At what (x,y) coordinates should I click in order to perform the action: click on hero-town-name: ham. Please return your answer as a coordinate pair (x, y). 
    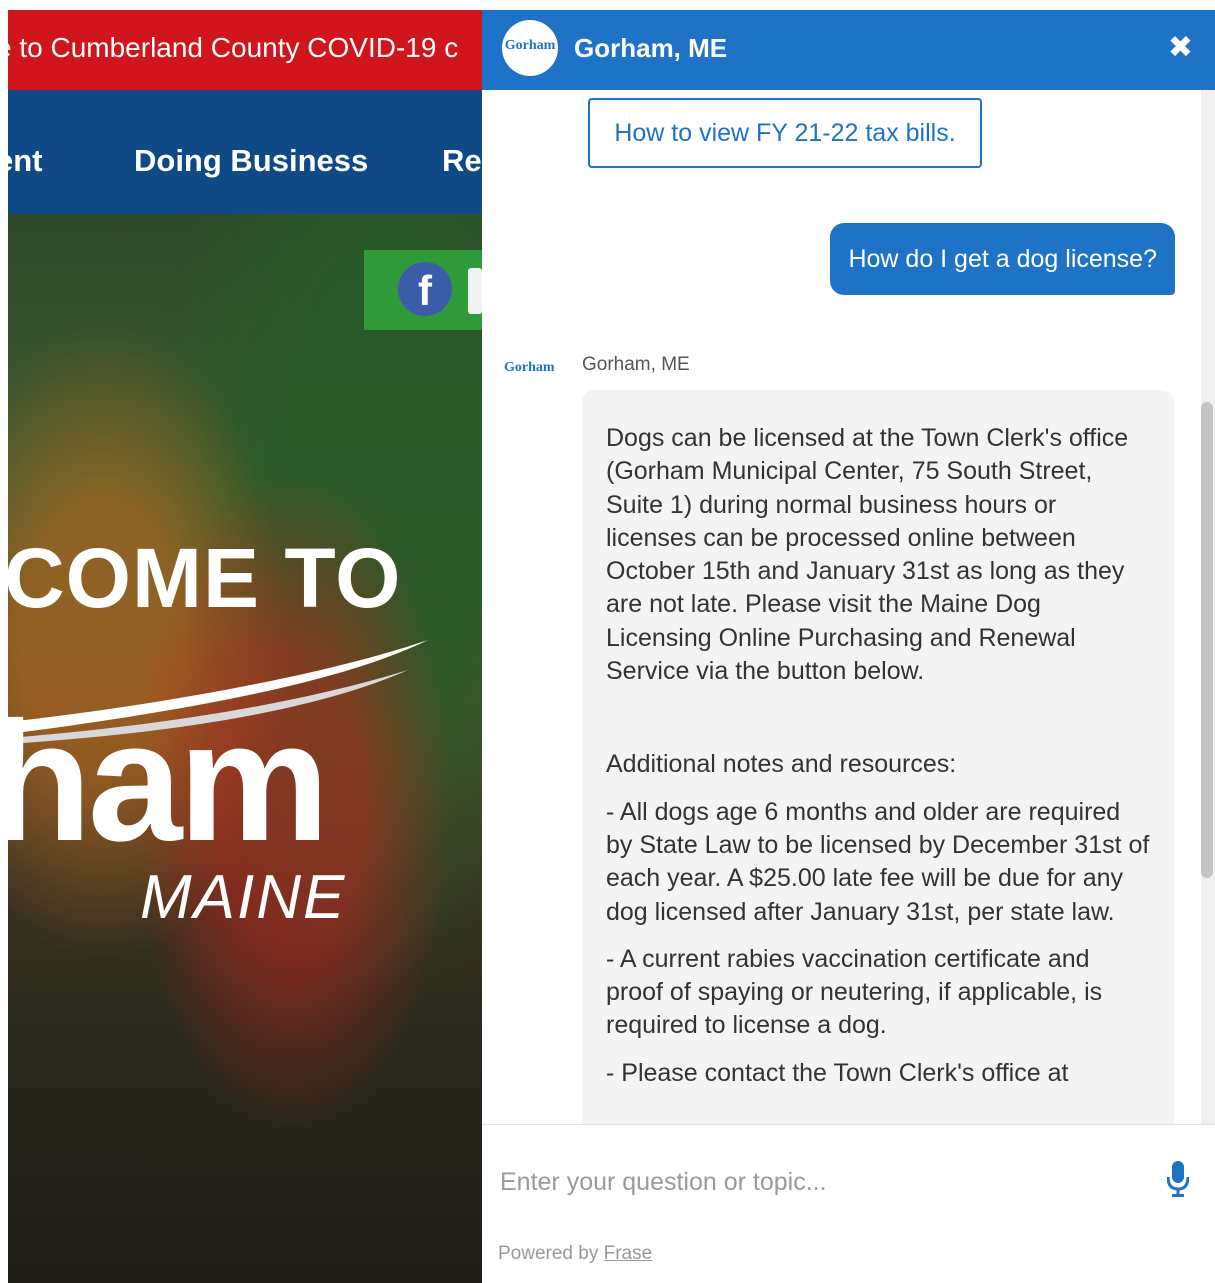
    Looking at the image, I should click on (169, 782).